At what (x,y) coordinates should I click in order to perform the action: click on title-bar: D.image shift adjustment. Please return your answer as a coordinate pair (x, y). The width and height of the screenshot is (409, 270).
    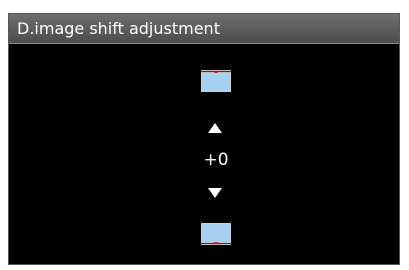
    Looking at the image, I should click on (204, 29).